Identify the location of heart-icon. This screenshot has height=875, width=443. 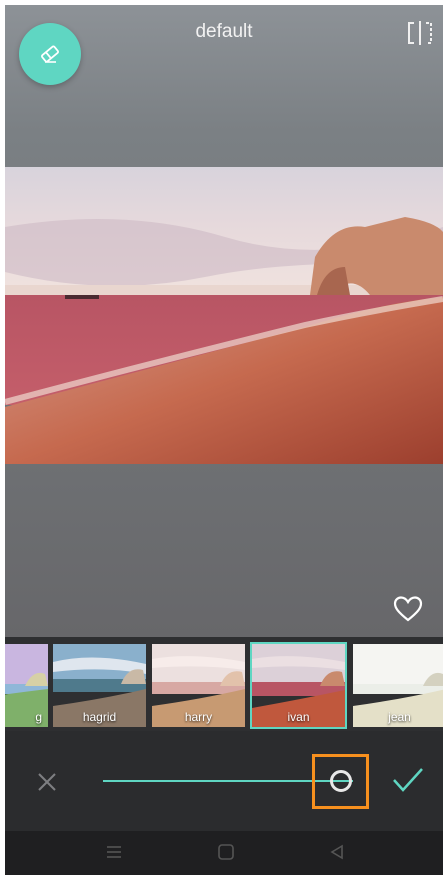
(408, 609).